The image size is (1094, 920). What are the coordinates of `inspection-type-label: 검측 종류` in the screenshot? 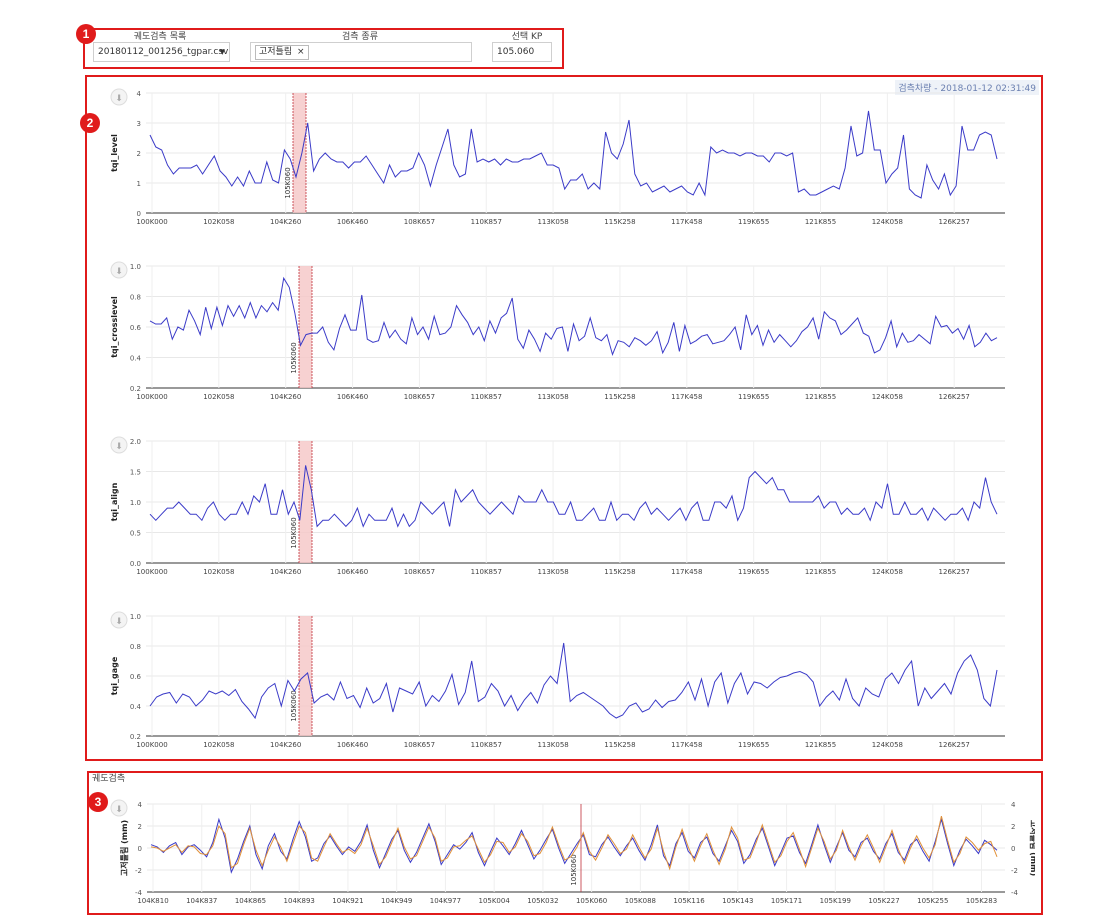 It's located at (360, 37).